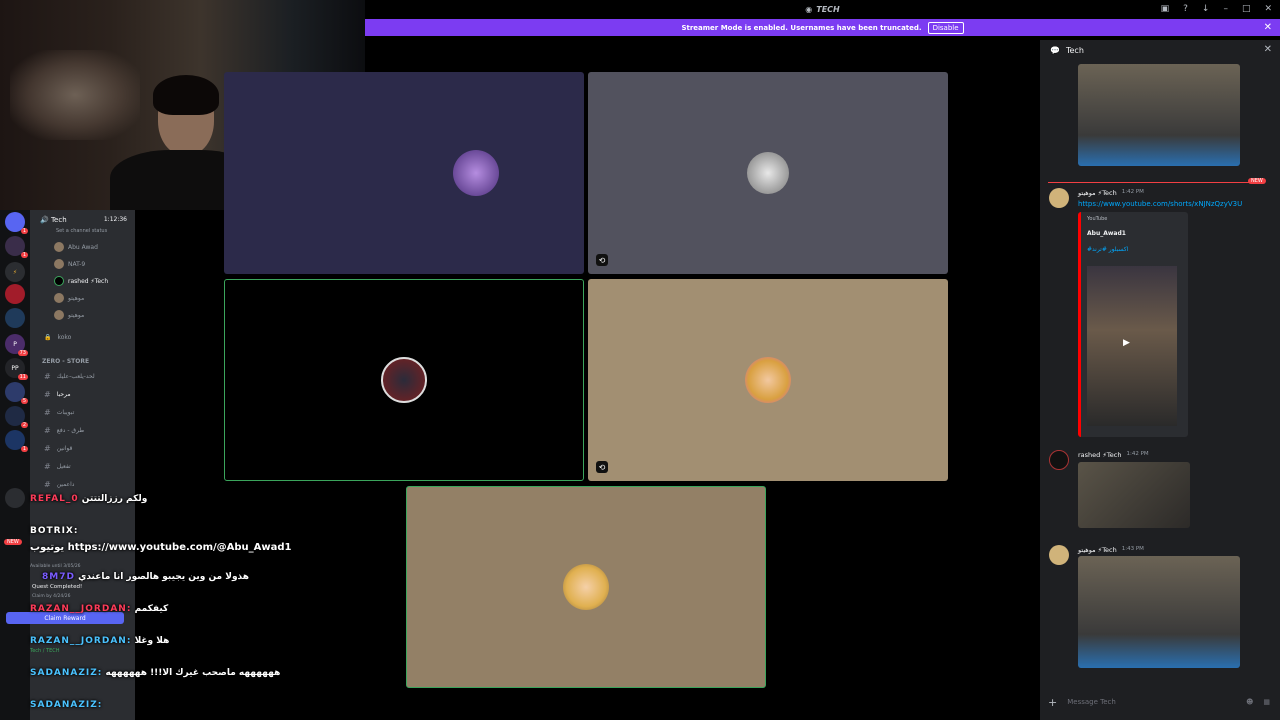 Image resolution: width=1280 pixels, height=720 pixels. What do you see at coordinates (53, 220) in the screenshot?
I see `voice-channel-name: 🔊 Tech` at bounding box center [53, 220].